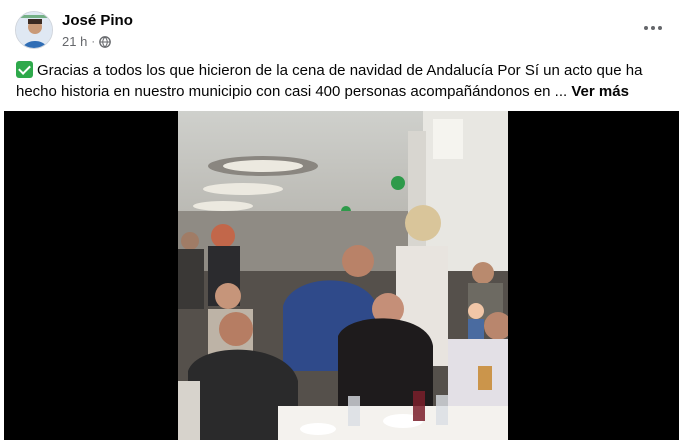 This screenshot has height=440, width=683. Describe the element at coordinates (97, 20) in the screenshot. I see `author-name: José Pino` at that location.